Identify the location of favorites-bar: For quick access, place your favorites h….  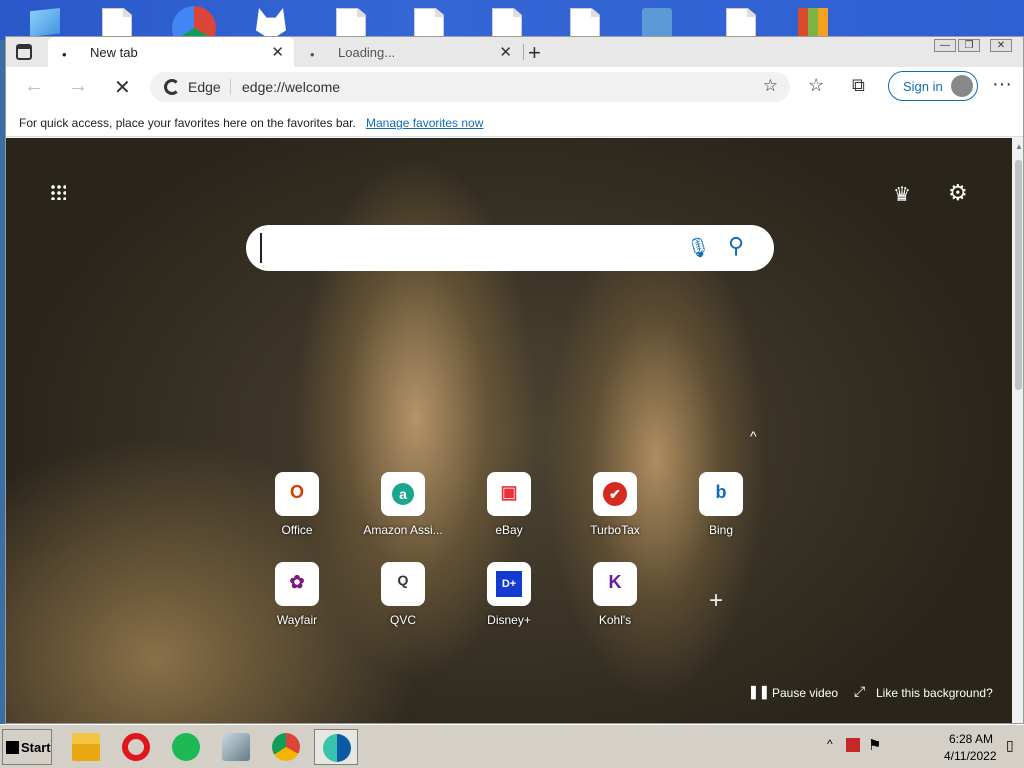
(514, 122).